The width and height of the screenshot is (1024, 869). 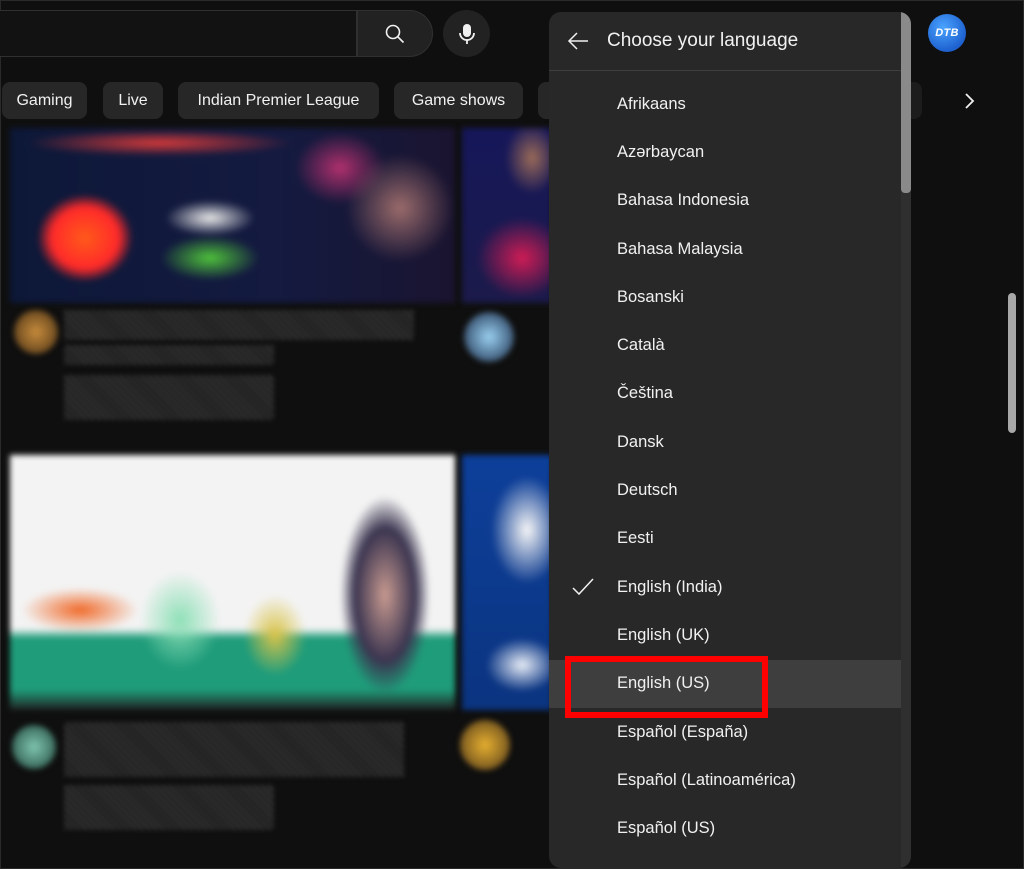 I want to click on language-option: Čeština, so click(x=725, y=394).